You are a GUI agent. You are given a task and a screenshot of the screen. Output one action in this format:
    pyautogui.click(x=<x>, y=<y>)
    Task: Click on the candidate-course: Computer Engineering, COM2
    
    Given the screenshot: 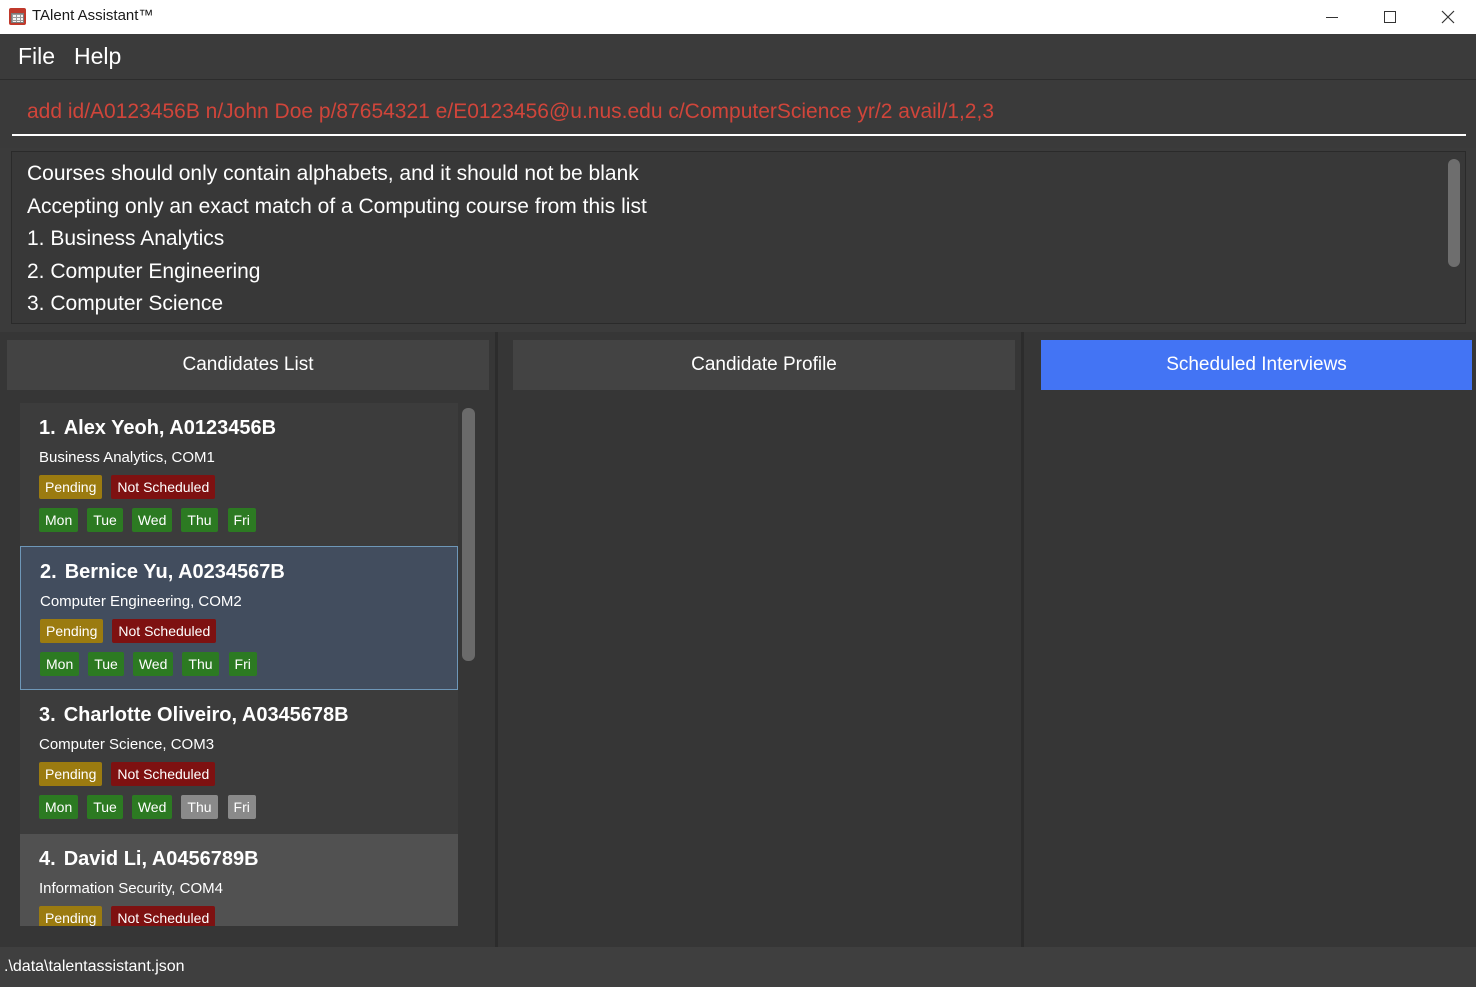 What is the action you would take?
    pyautogui.click(x=141, y=601)
    